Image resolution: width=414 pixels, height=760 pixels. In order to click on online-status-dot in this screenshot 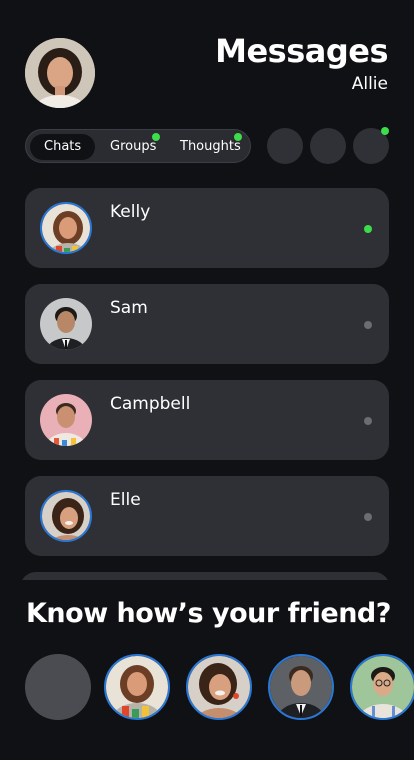, I will do `click(368, 229)`.